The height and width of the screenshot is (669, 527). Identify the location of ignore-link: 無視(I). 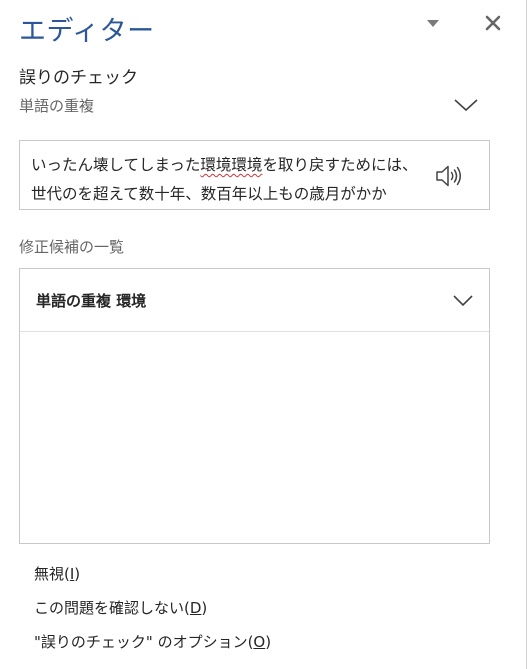
(57, 573).